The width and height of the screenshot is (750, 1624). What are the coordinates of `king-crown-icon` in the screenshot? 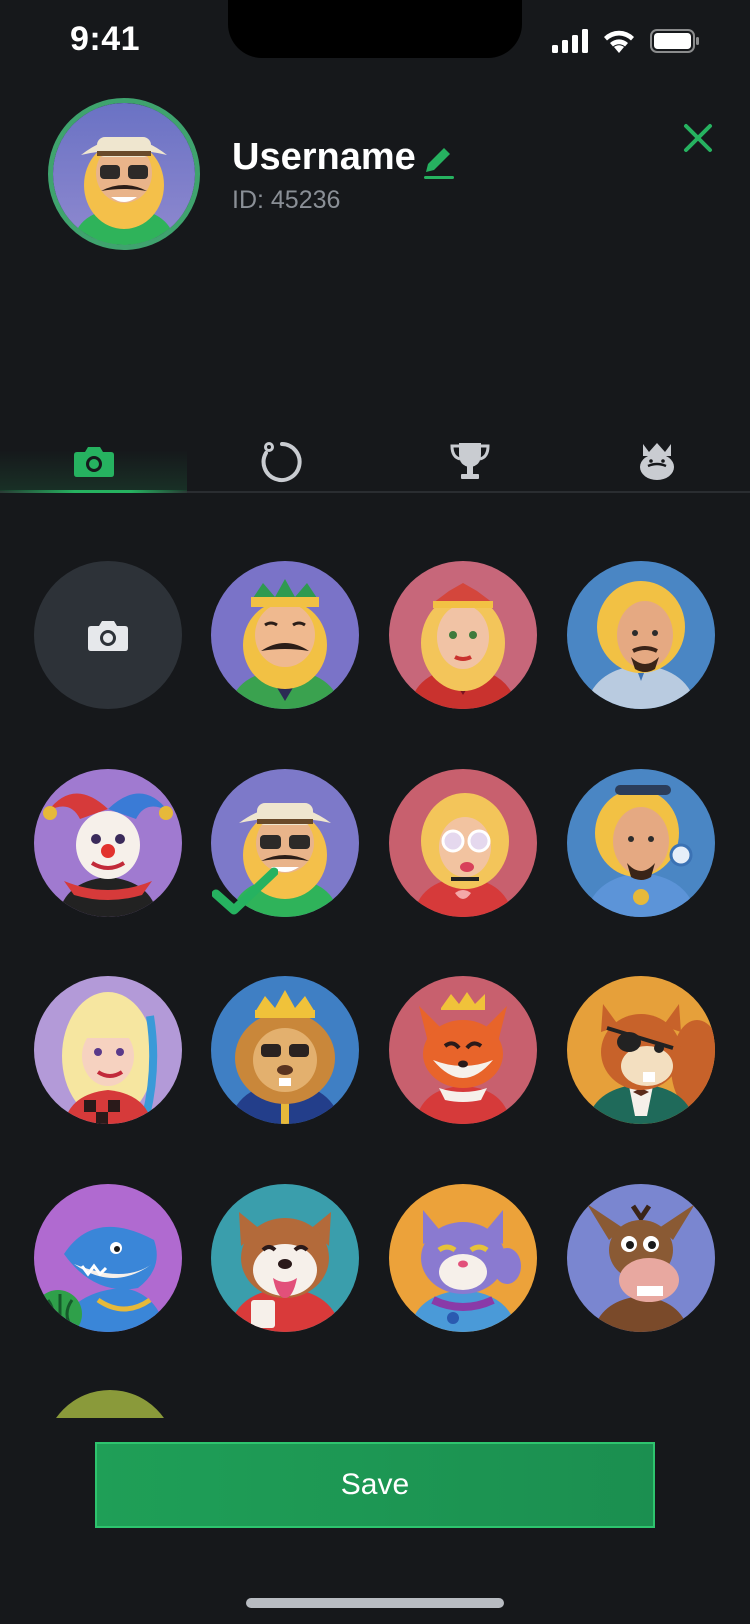 It's located at (656, 461).